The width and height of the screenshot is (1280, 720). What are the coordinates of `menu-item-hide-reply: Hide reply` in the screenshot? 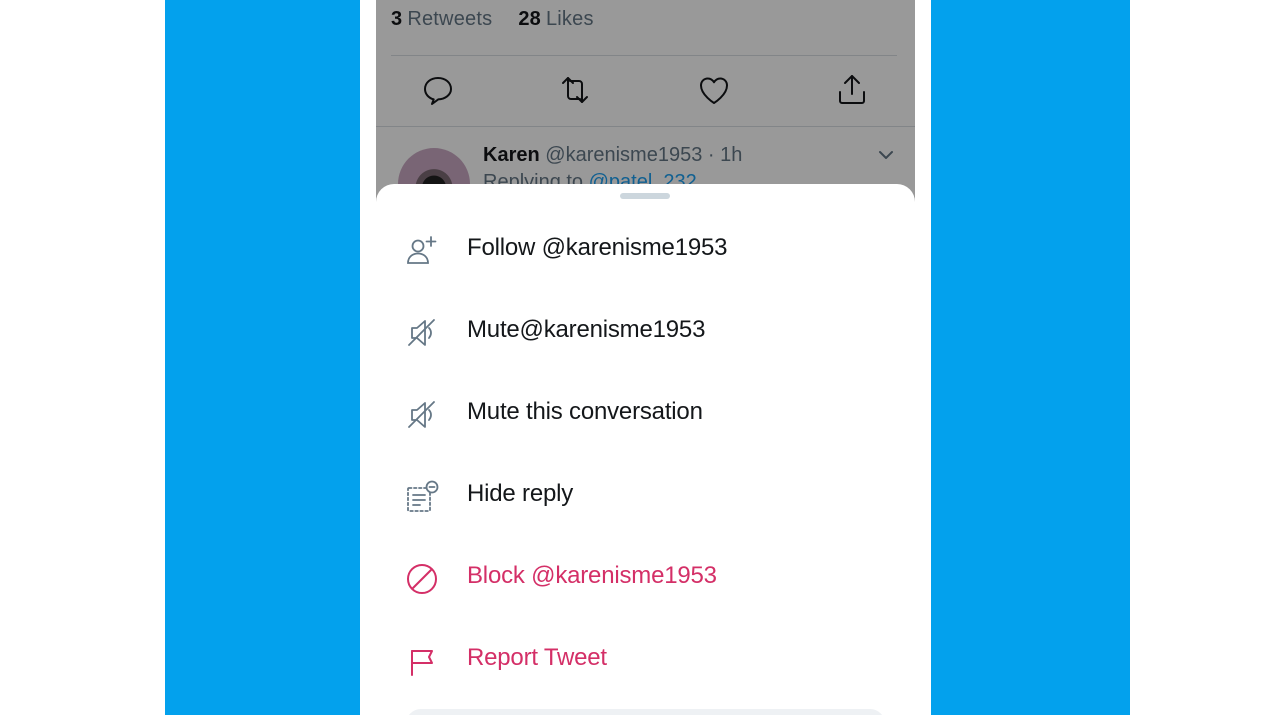 It's located at (645, 493).